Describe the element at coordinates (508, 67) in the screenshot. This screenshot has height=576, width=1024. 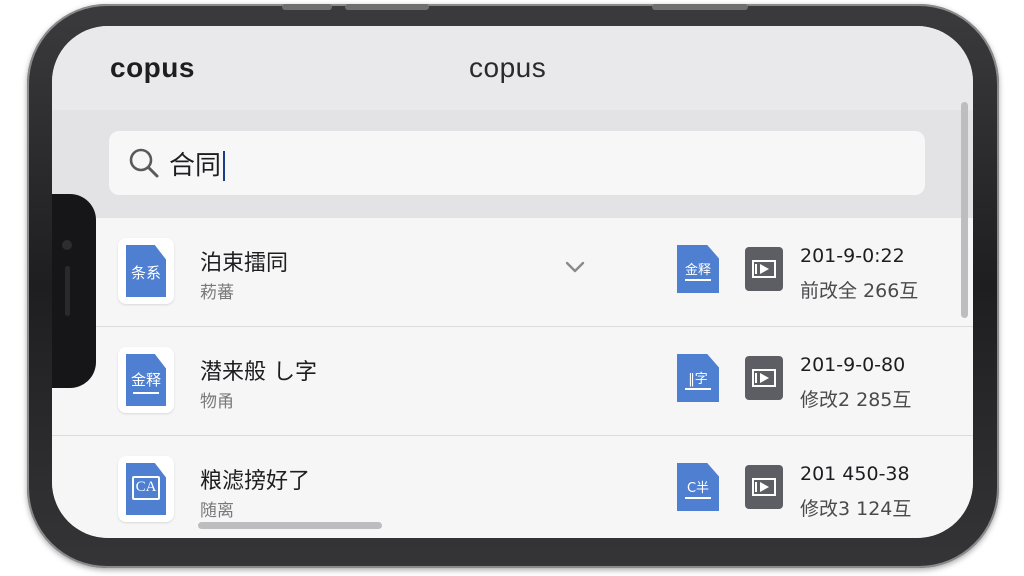
I see `page-title: copus` at that location.